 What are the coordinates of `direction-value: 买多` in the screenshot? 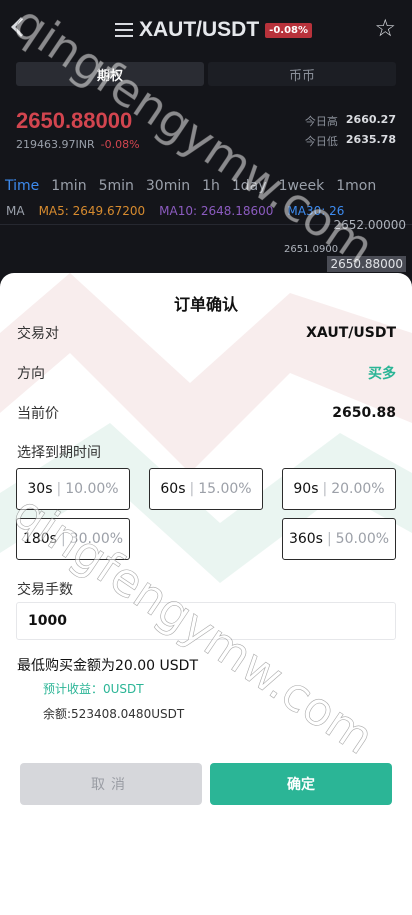 It's located at (382, 374).